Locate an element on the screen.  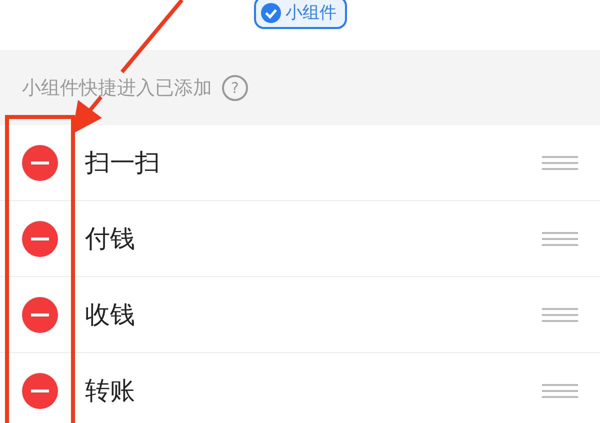
item-label: 付钱 is located at coordinates (110, 239).